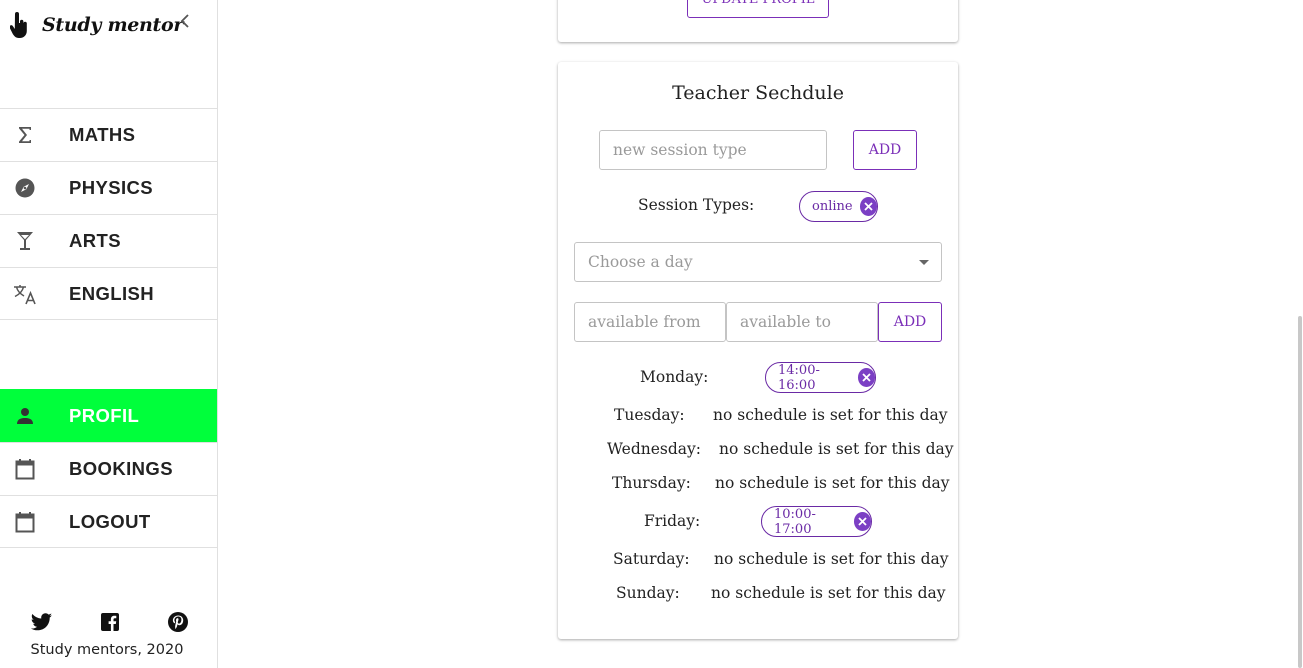 The image size is (1303, 668). I want to click on available-from-input: available from, so click(650, 322).